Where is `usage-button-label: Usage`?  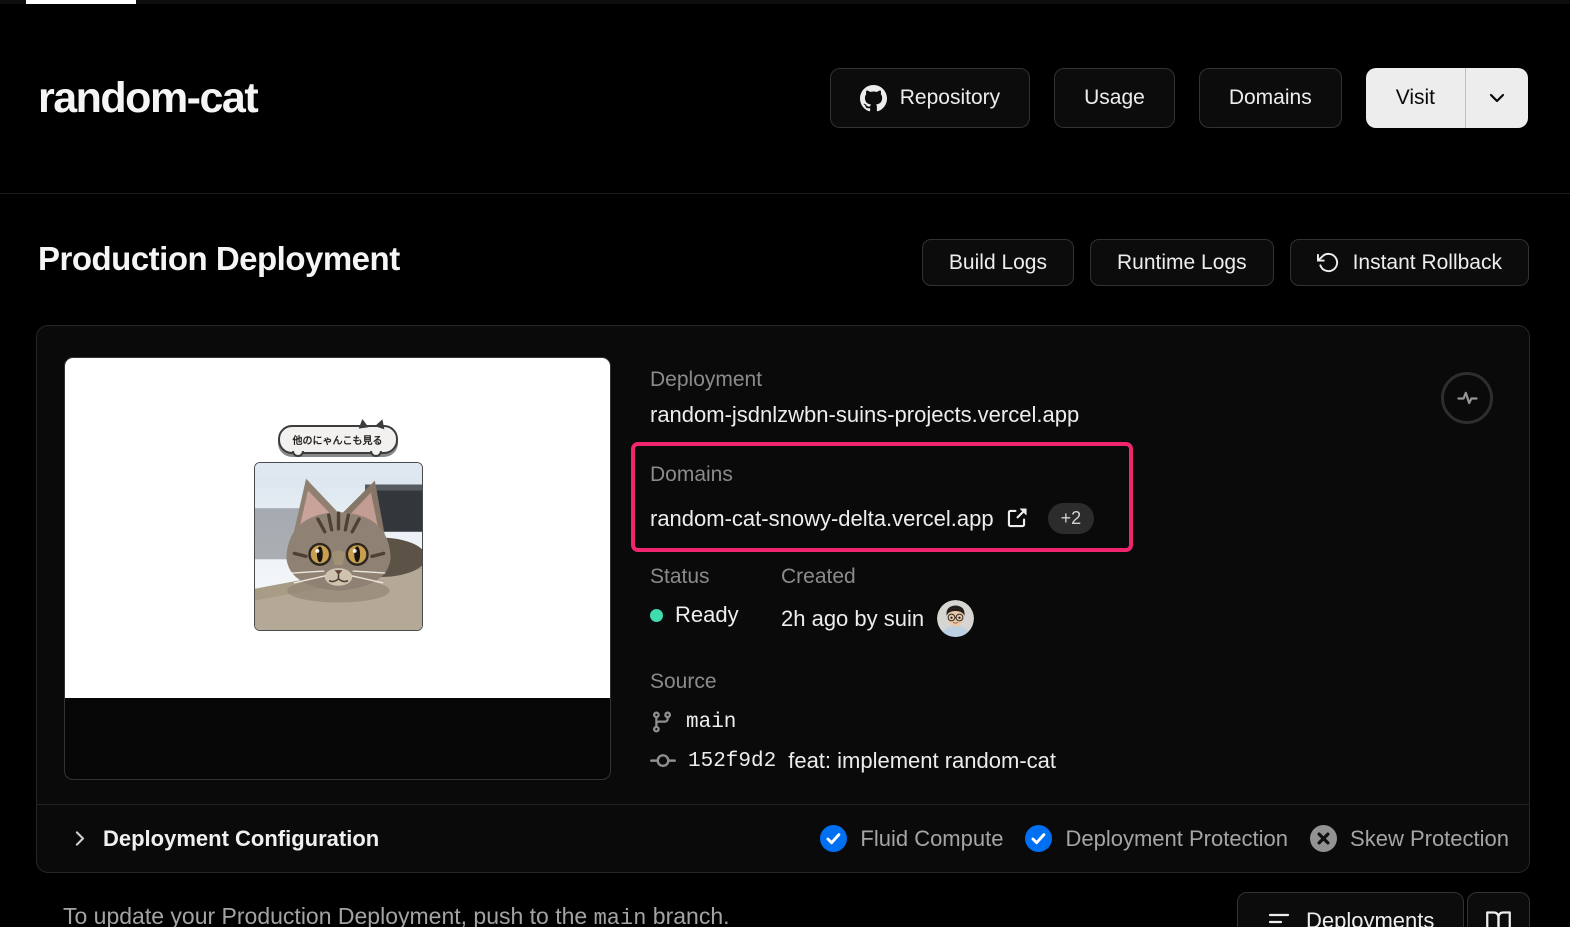
usage-button-label: Usage is located at coordinates (1114, 97).